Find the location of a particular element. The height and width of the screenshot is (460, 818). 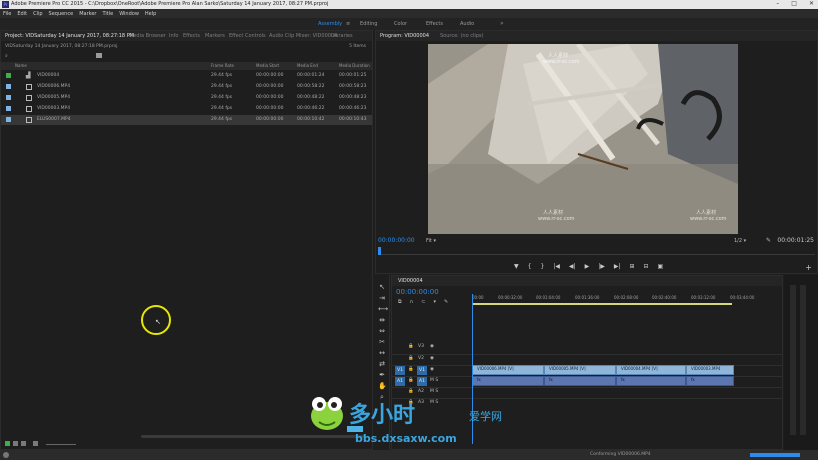

column-media-start: Media Start is located at coordinates (267, 65).